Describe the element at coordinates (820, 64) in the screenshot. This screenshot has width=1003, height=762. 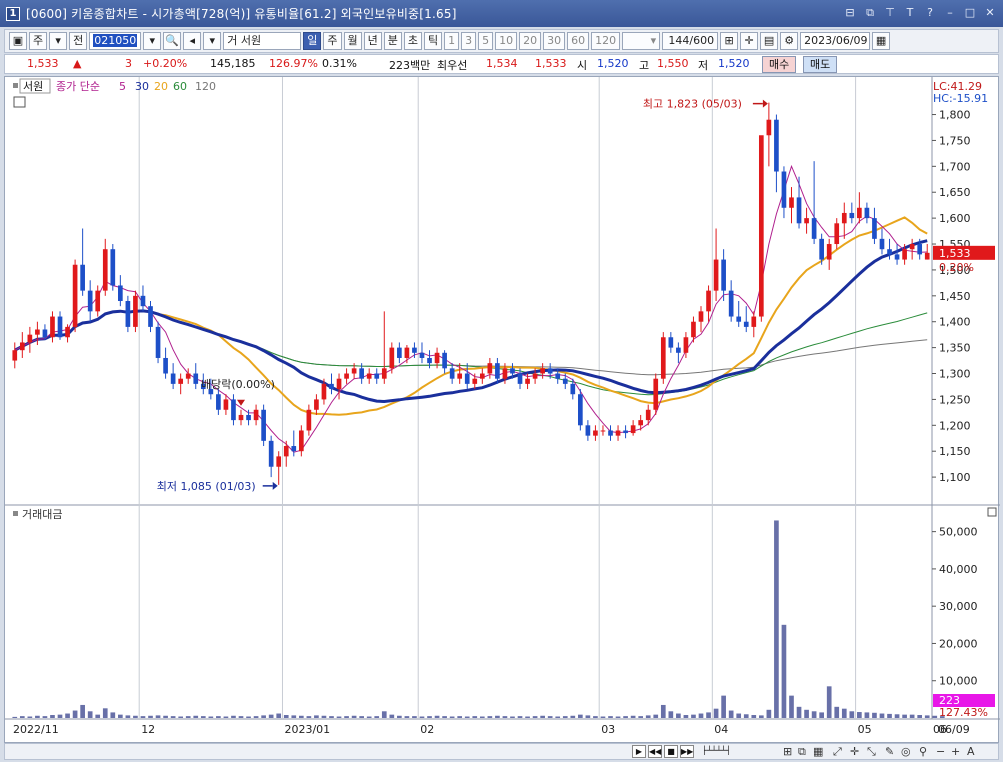
I see `sell-button: 매도` at that location.